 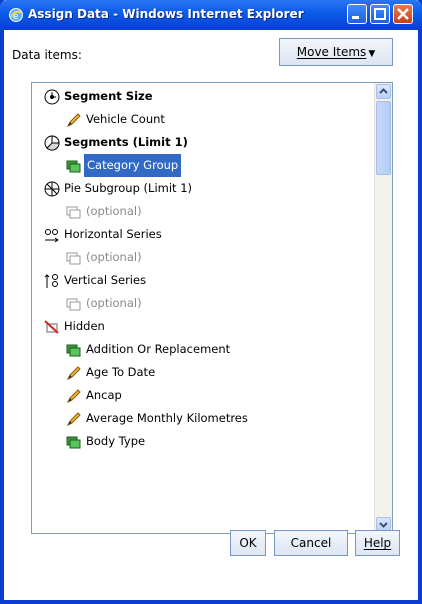 I want to click on tree-item-label: Ancap, so click(x=104, y=395).